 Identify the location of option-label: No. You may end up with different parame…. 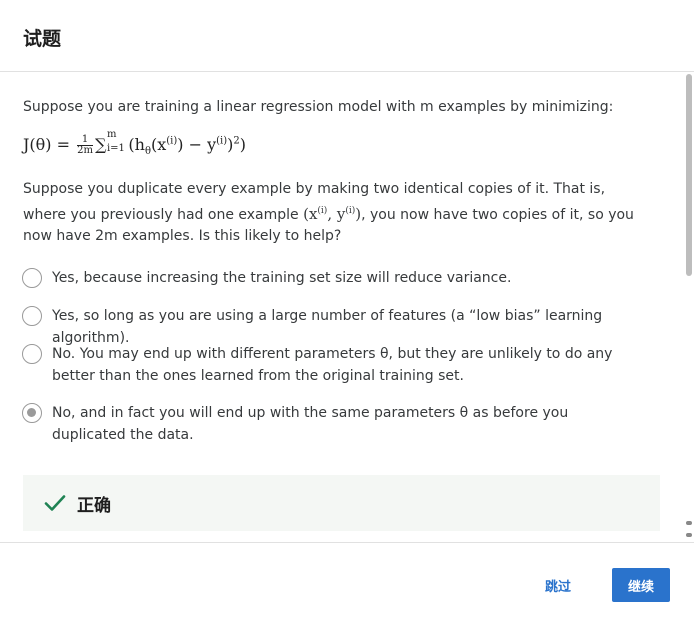
(332, 365).